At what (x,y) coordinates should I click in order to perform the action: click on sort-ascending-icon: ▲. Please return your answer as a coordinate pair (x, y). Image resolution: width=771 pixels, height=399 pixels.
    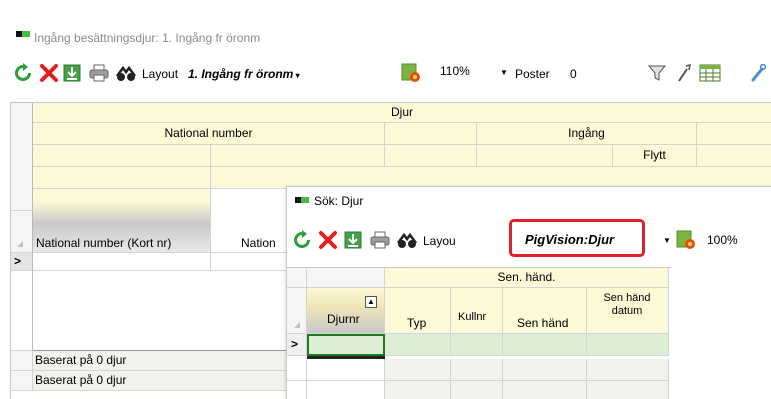
    Looking at the image, I should click on (371, 302).